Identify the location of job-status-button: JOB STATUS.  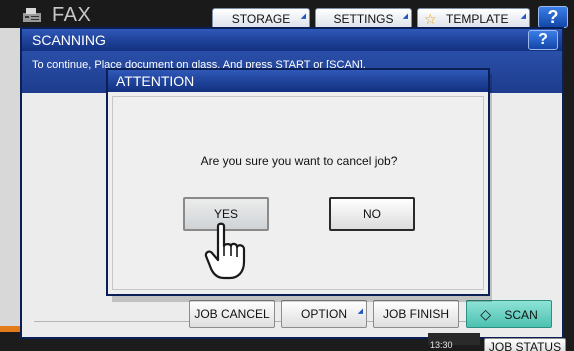
(525, 344).